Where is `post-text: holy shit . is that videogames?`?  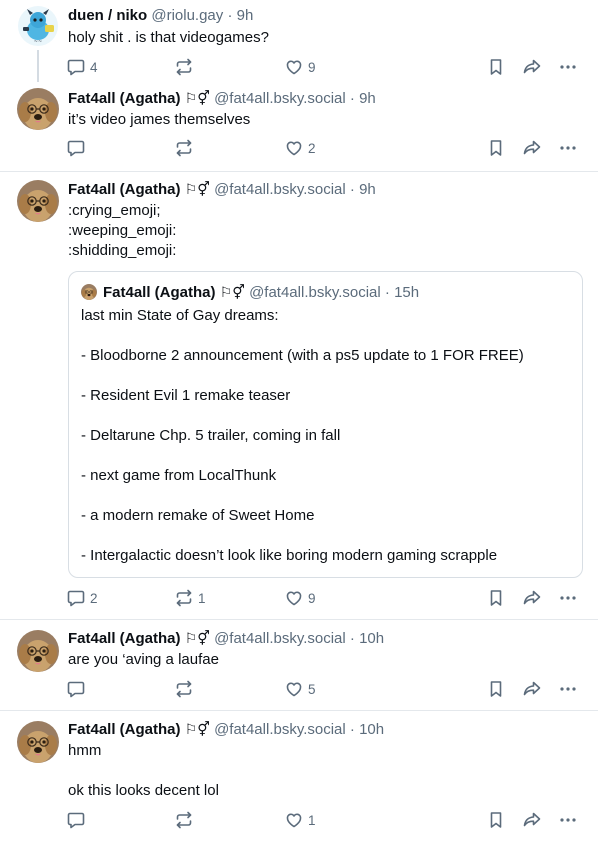
post-text: holy shit . is that videogames? is located at coordinates (168, 37).